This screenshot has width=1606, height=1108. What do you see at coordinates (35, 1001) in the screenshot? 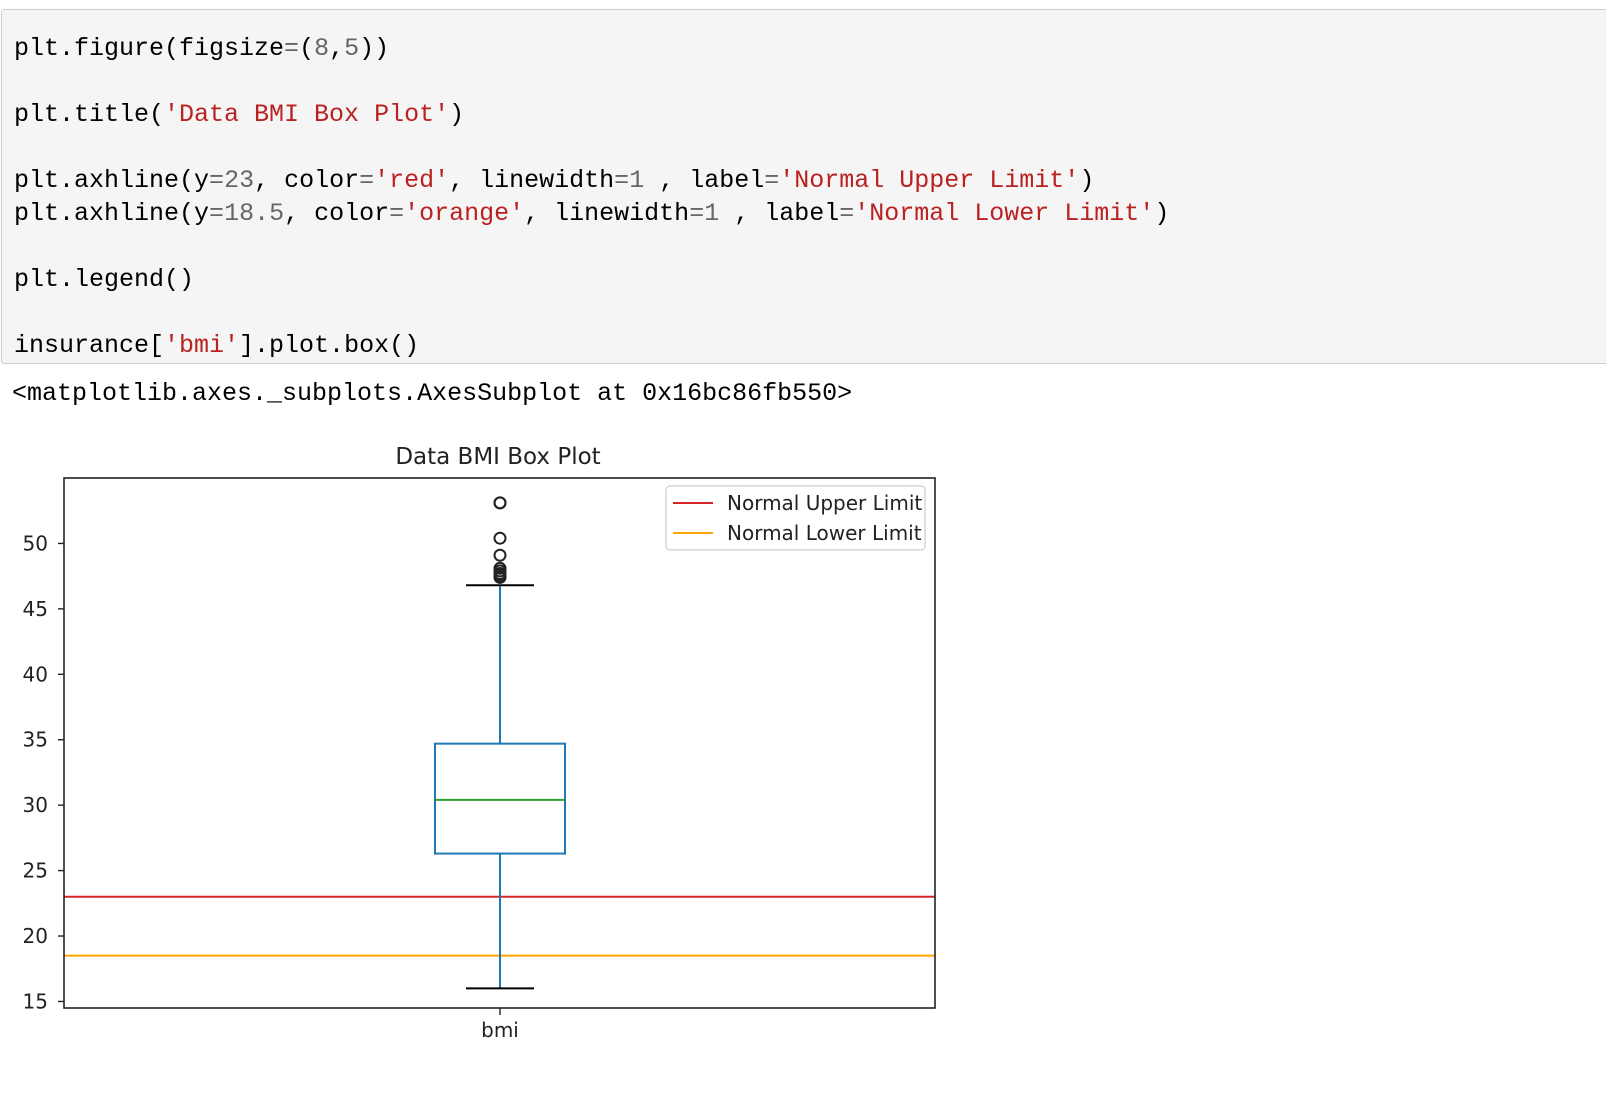
I see `y-tick-label: 15` at bounding box center [35, 1001].